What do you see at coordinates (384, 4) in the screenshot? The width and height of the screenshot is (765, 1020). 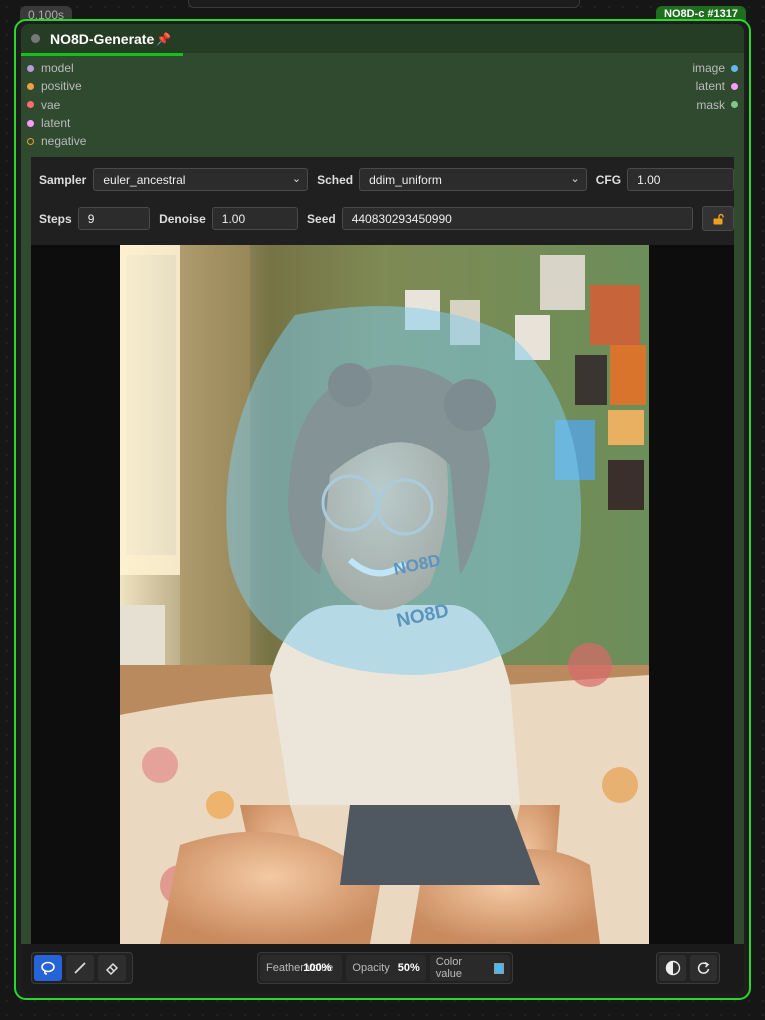 I see `adjacent-node-edge` at bounding box center [384, 4].